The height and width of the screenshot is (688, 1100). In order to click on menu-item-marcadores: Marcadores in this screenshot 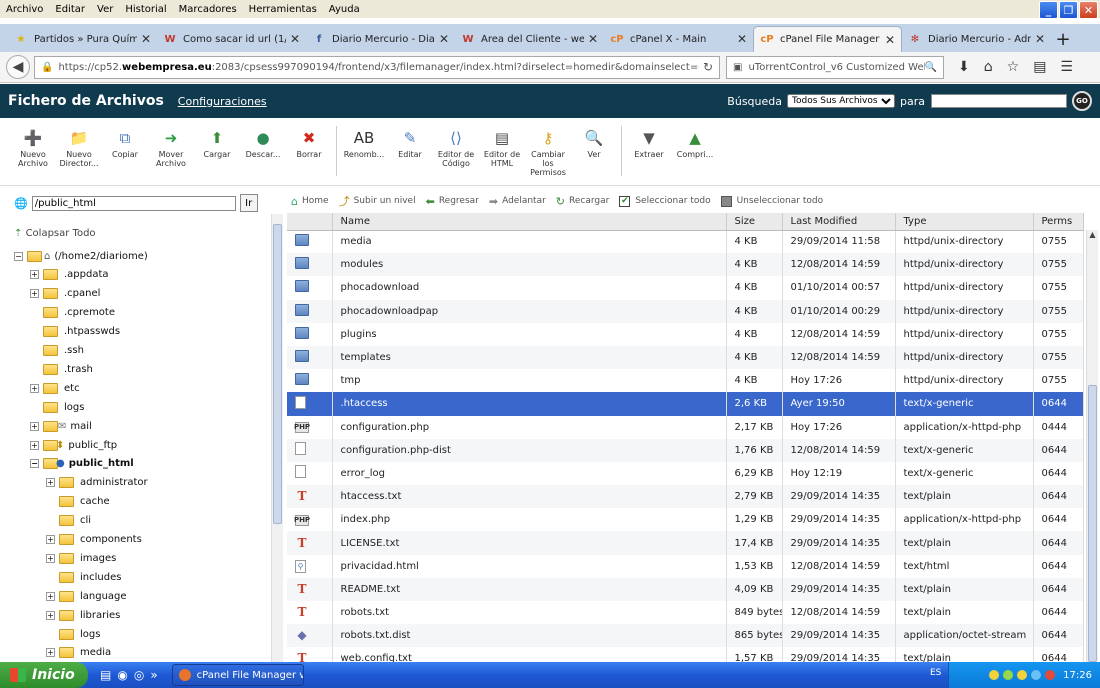, I will do `click(208, 9)`.